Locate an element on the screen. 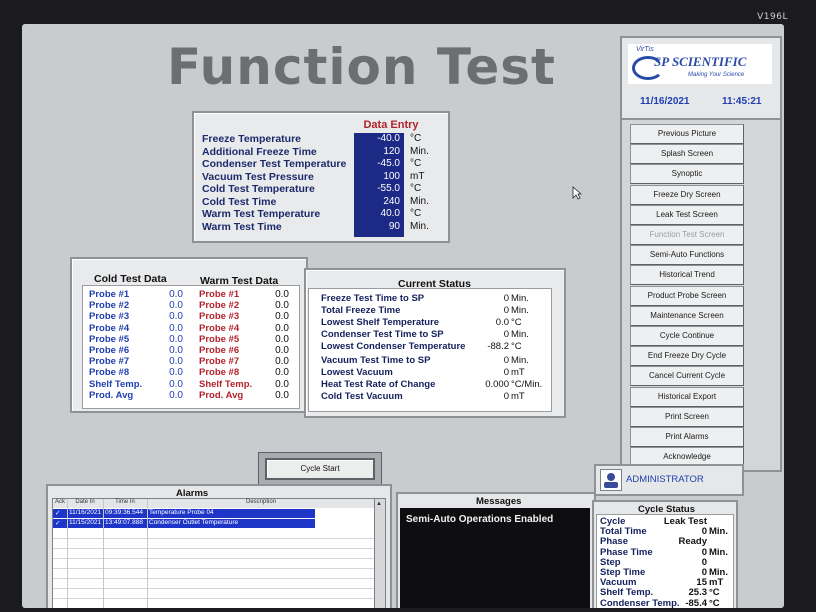 The image size is (816, 612). brand-name: SP SCIENTIFIC is located at coordinates (700, 61).